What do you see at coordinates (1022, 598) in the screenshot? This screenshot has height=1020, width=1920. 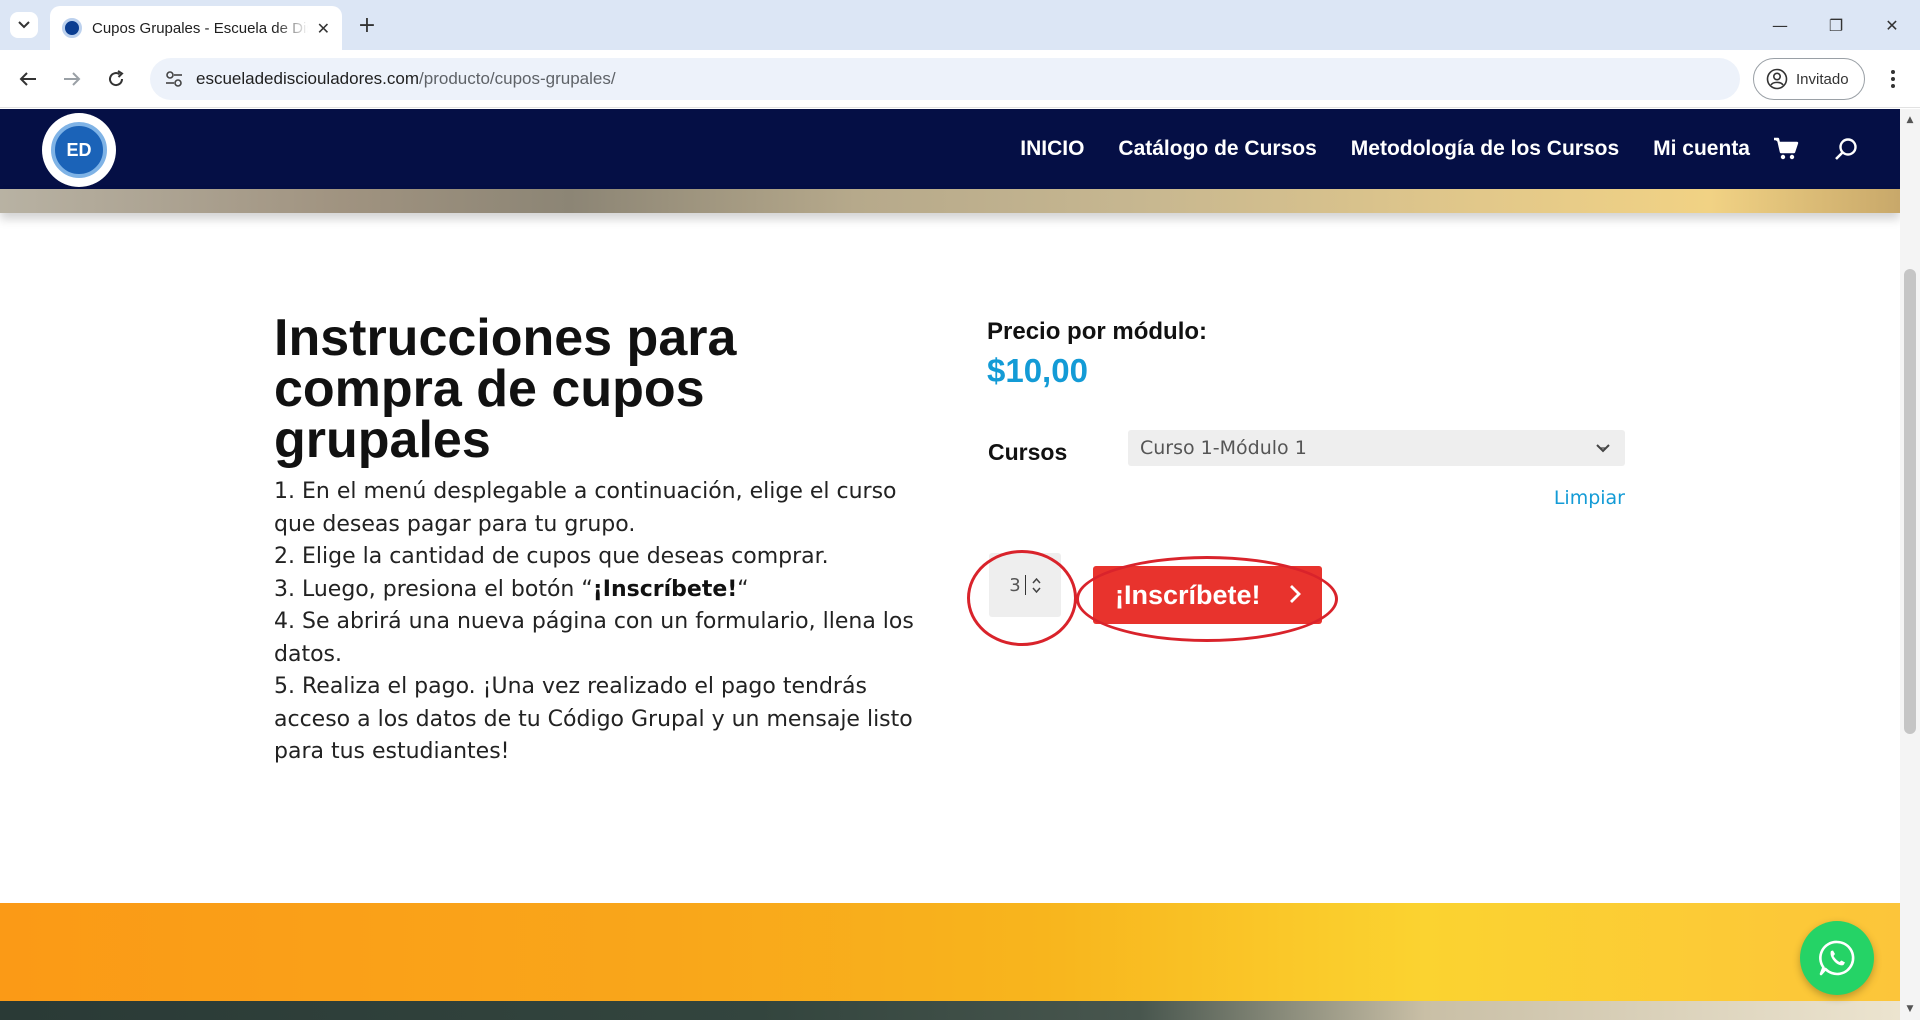 I see `annotation-circle-quantity` at bounding box center [1022, 598].